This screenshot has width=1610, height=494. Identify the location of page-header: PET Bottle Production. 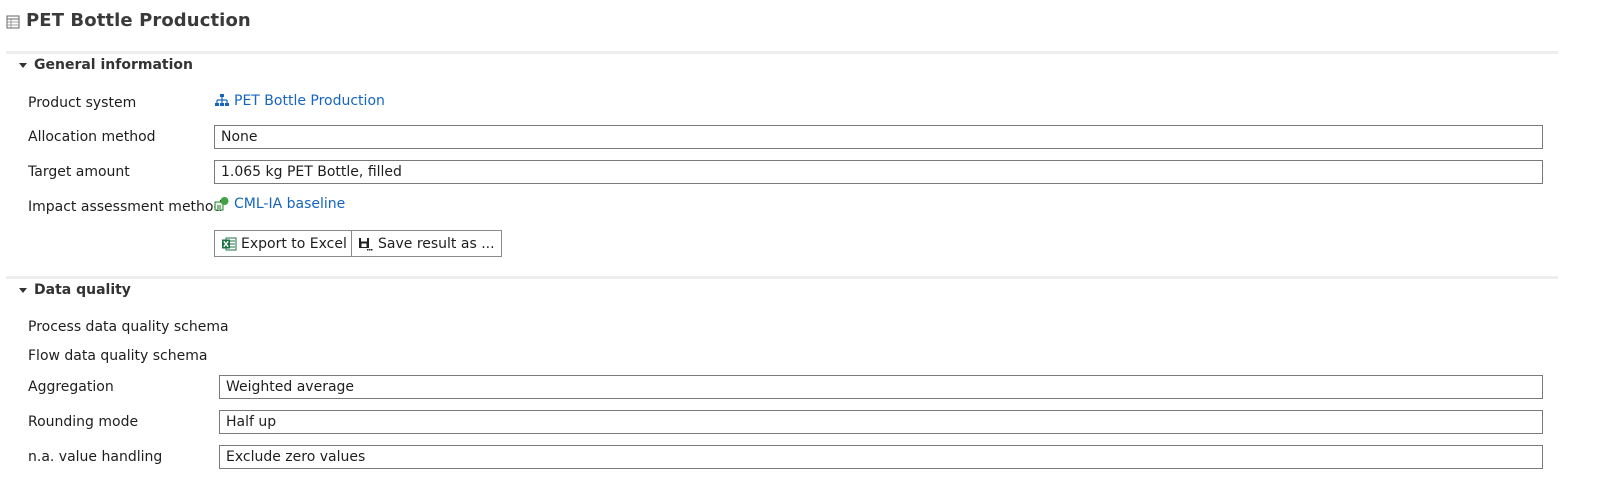
(128, 20).